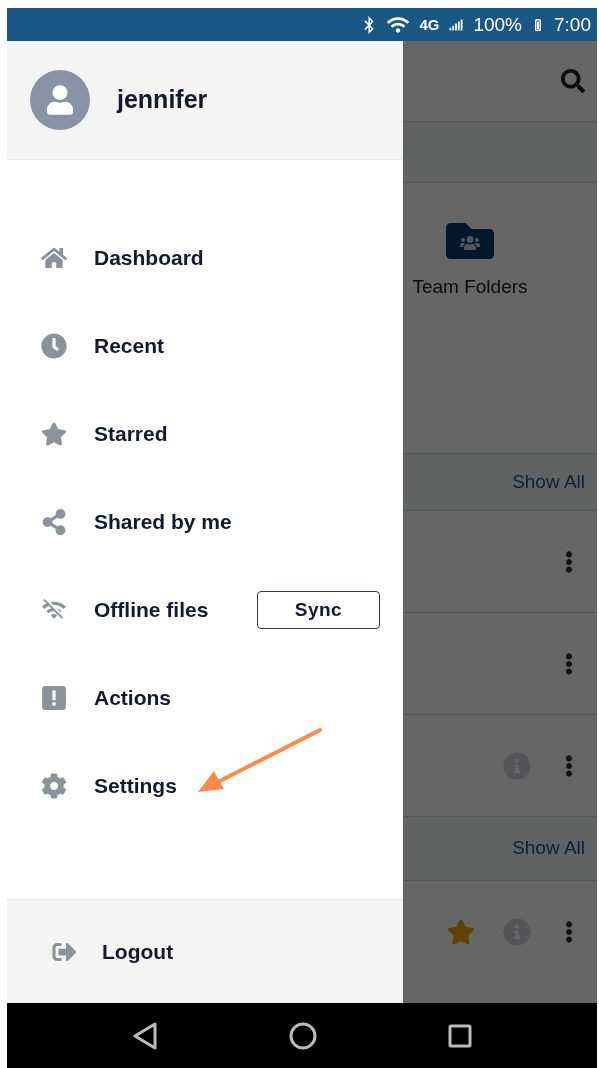 This screenshot has width=599, height=1068. I want to click on signal-icon, so click(456, 24).